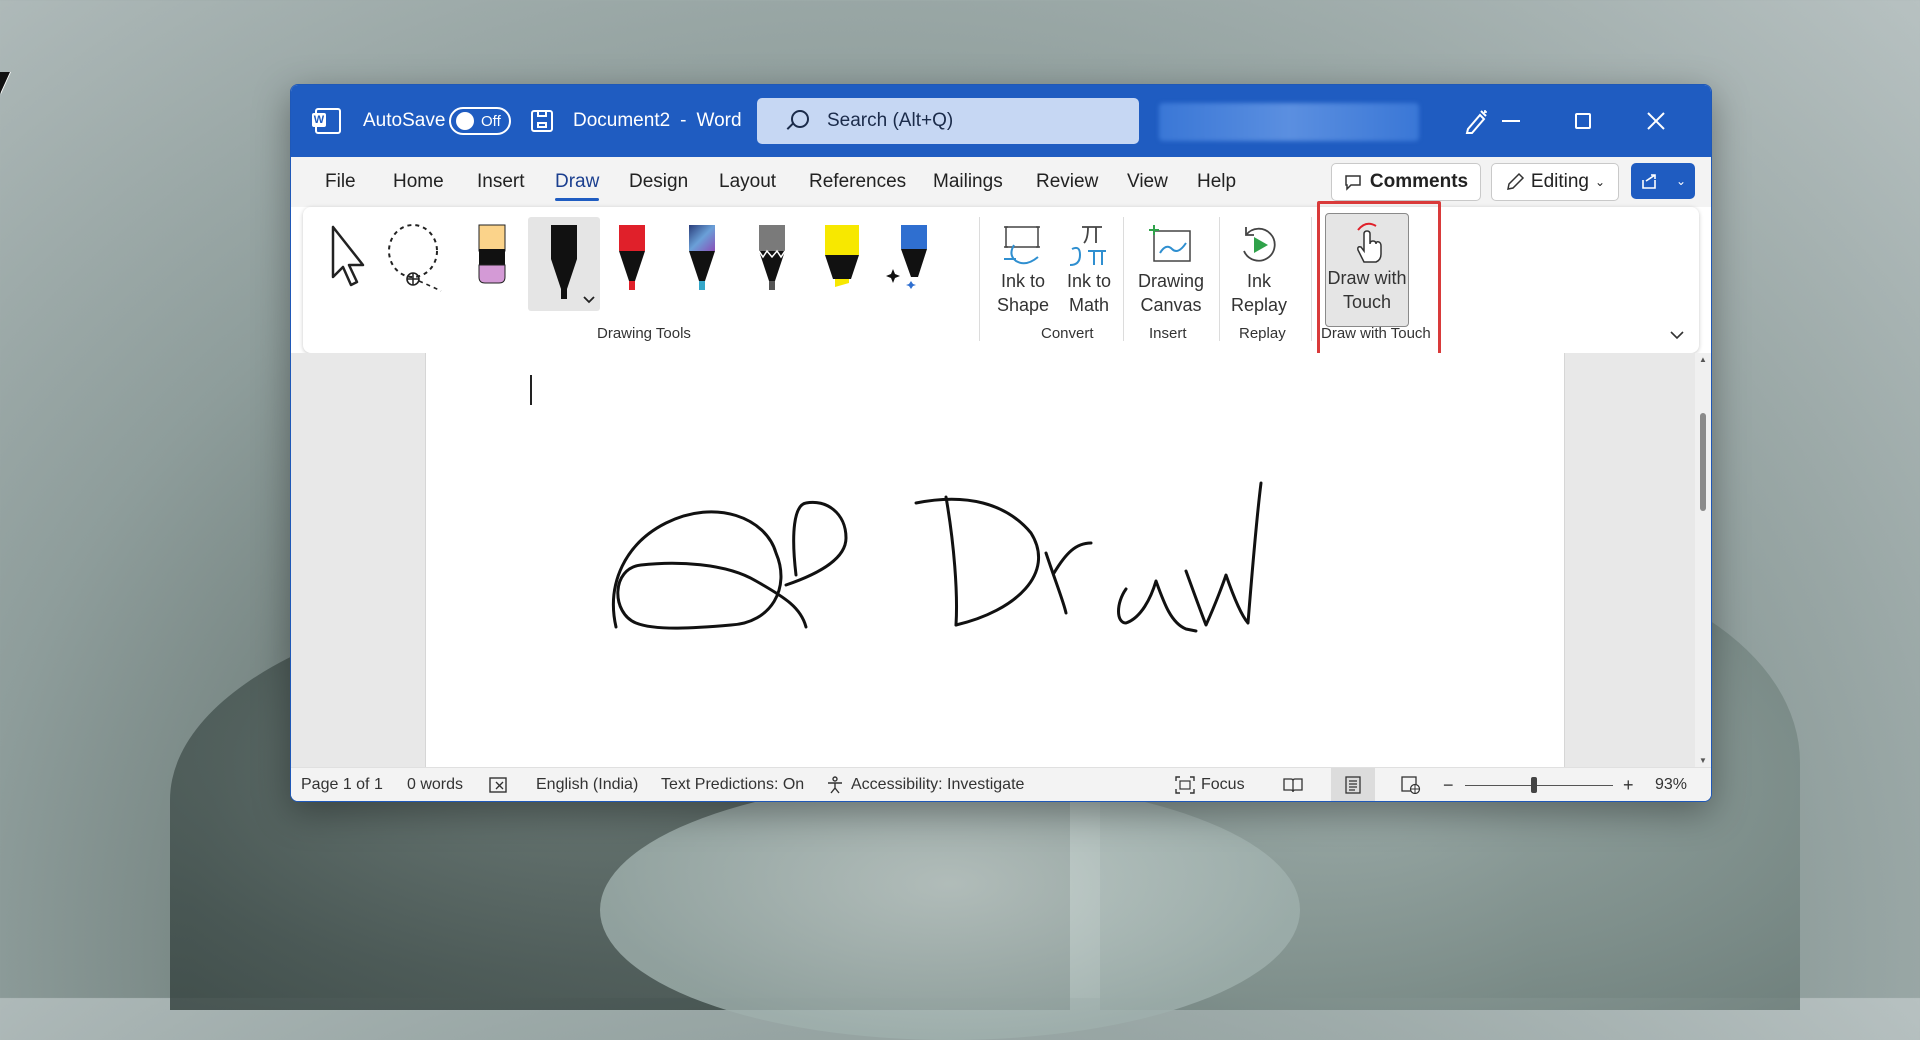 This screenshot has width=1920, height=1040. Describe the element at coordinates (415, 258) in the screenshot. I see `lasso-icon` at that location.